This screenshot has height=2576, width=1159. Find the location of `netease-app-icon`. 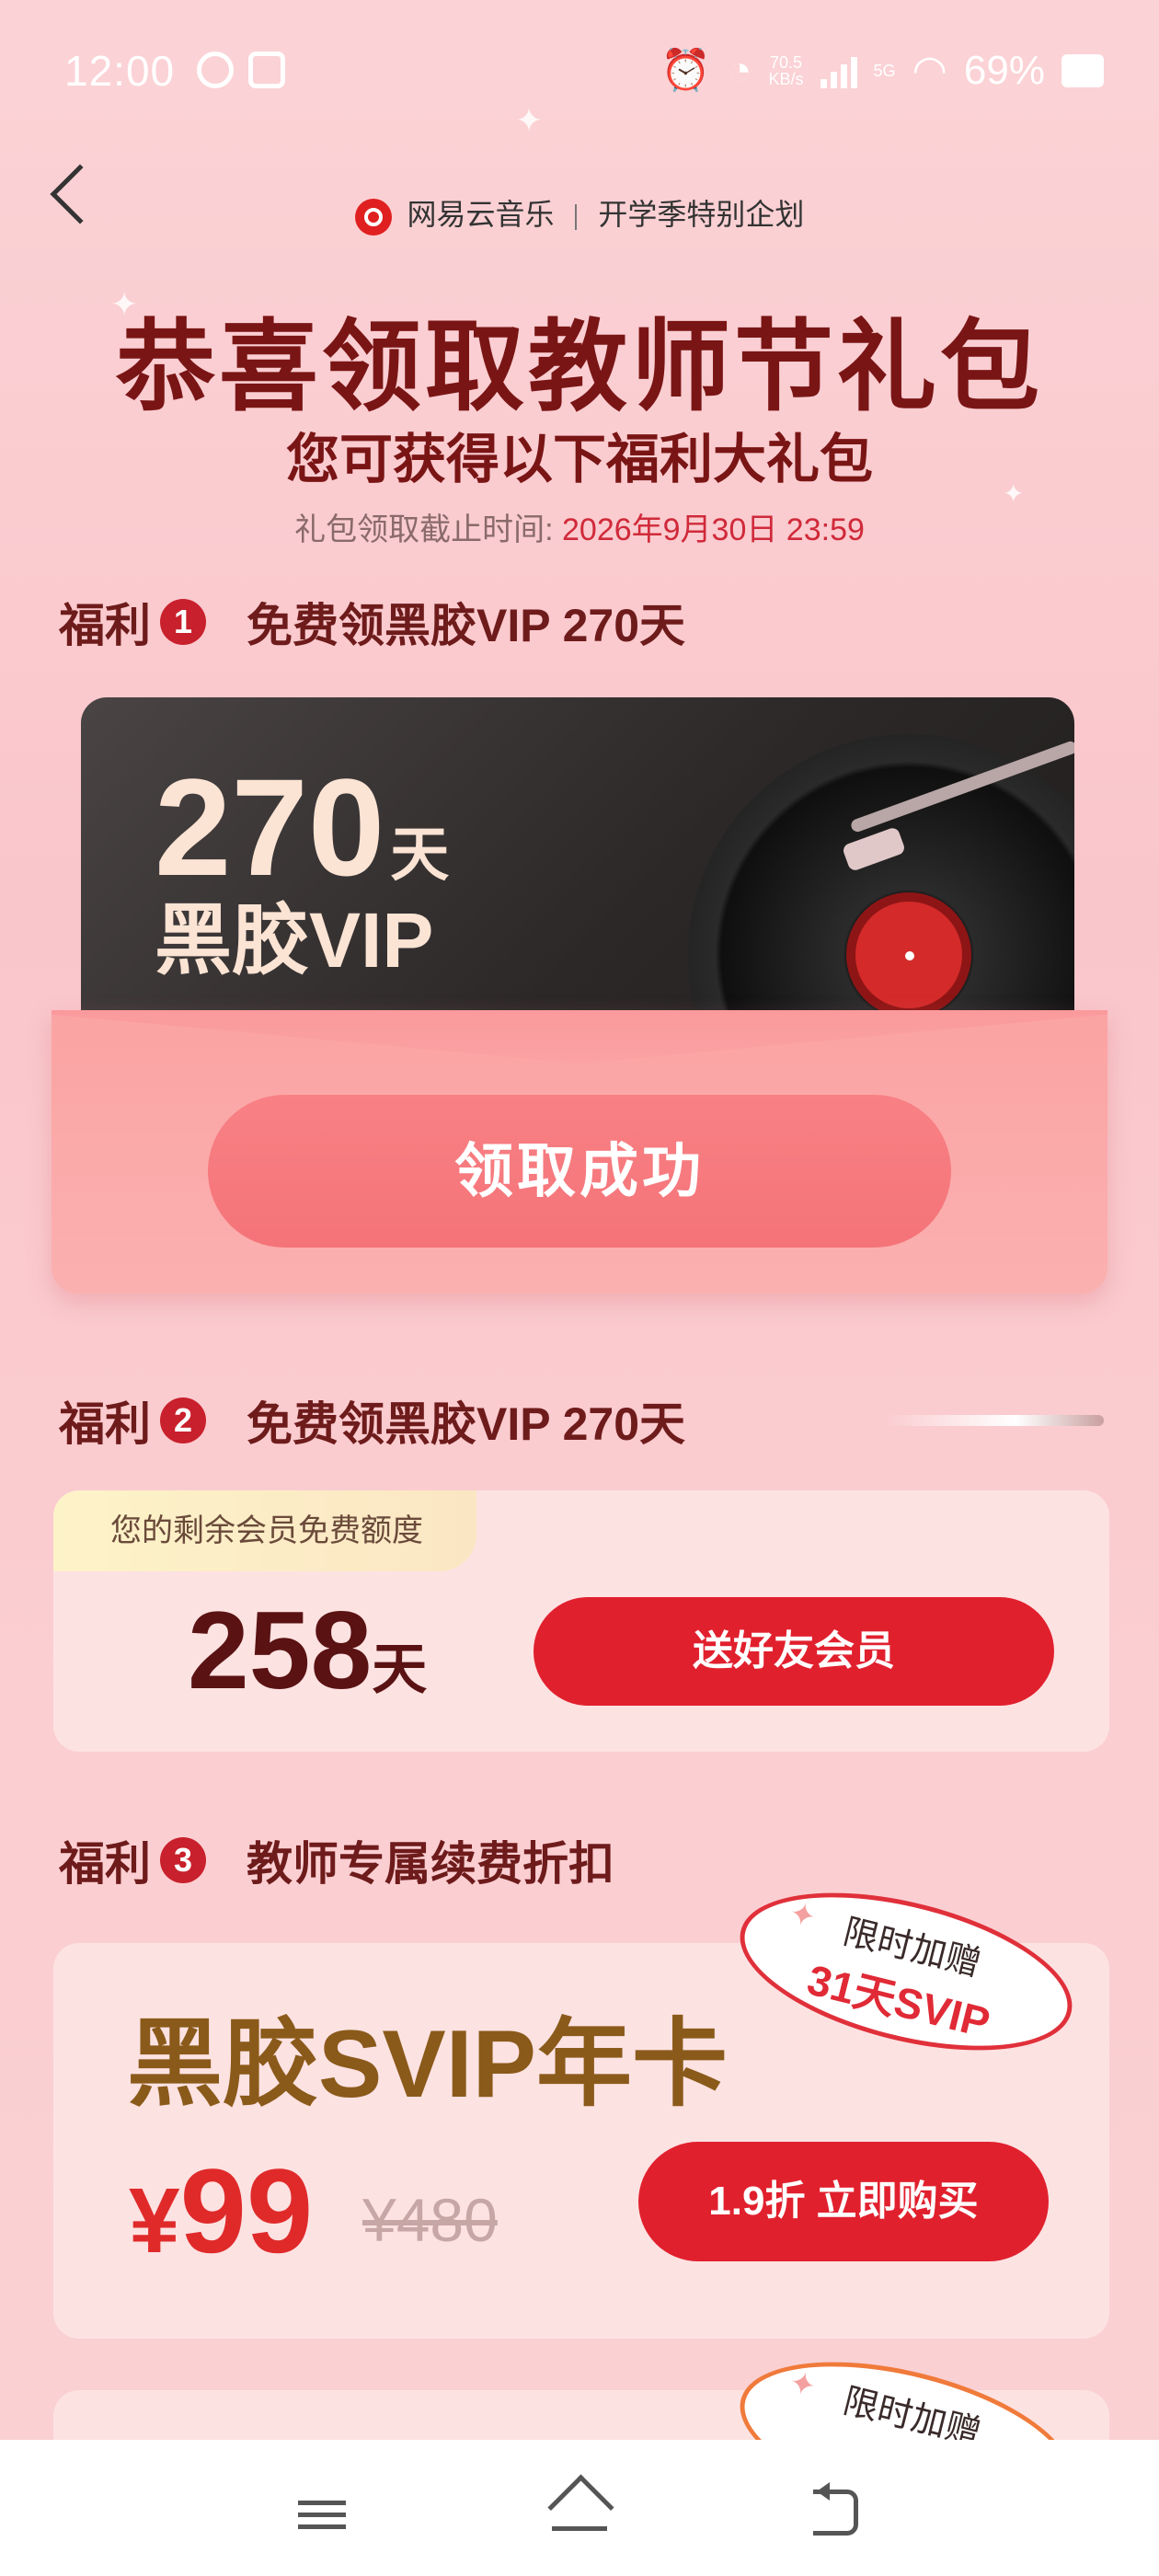

netease-app-icon is located at coordinates (215, 70).